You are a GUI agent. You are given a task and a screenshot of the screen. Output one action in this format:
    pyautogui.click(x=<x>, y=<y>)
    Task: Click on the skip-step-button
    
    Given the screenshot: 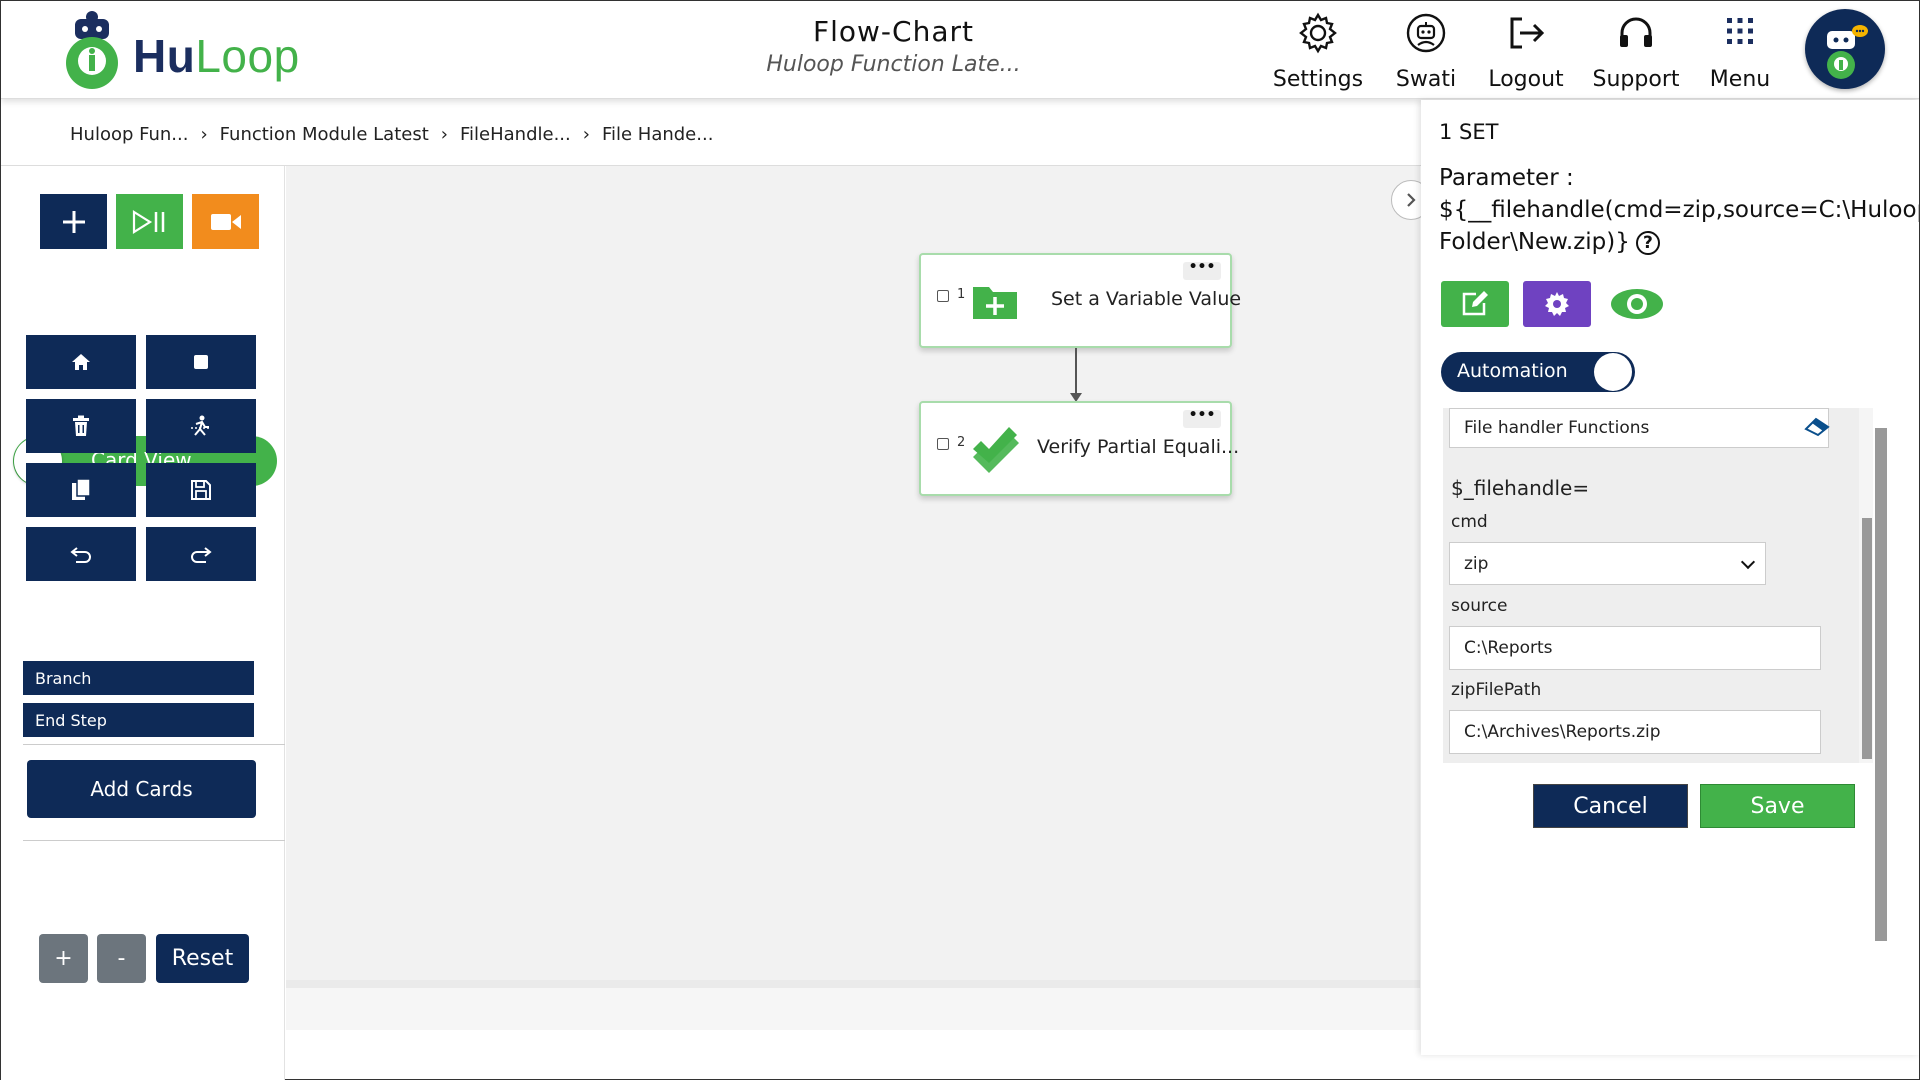 What is the action you would take?
    pyautogui.click(x=201, y=426)
    